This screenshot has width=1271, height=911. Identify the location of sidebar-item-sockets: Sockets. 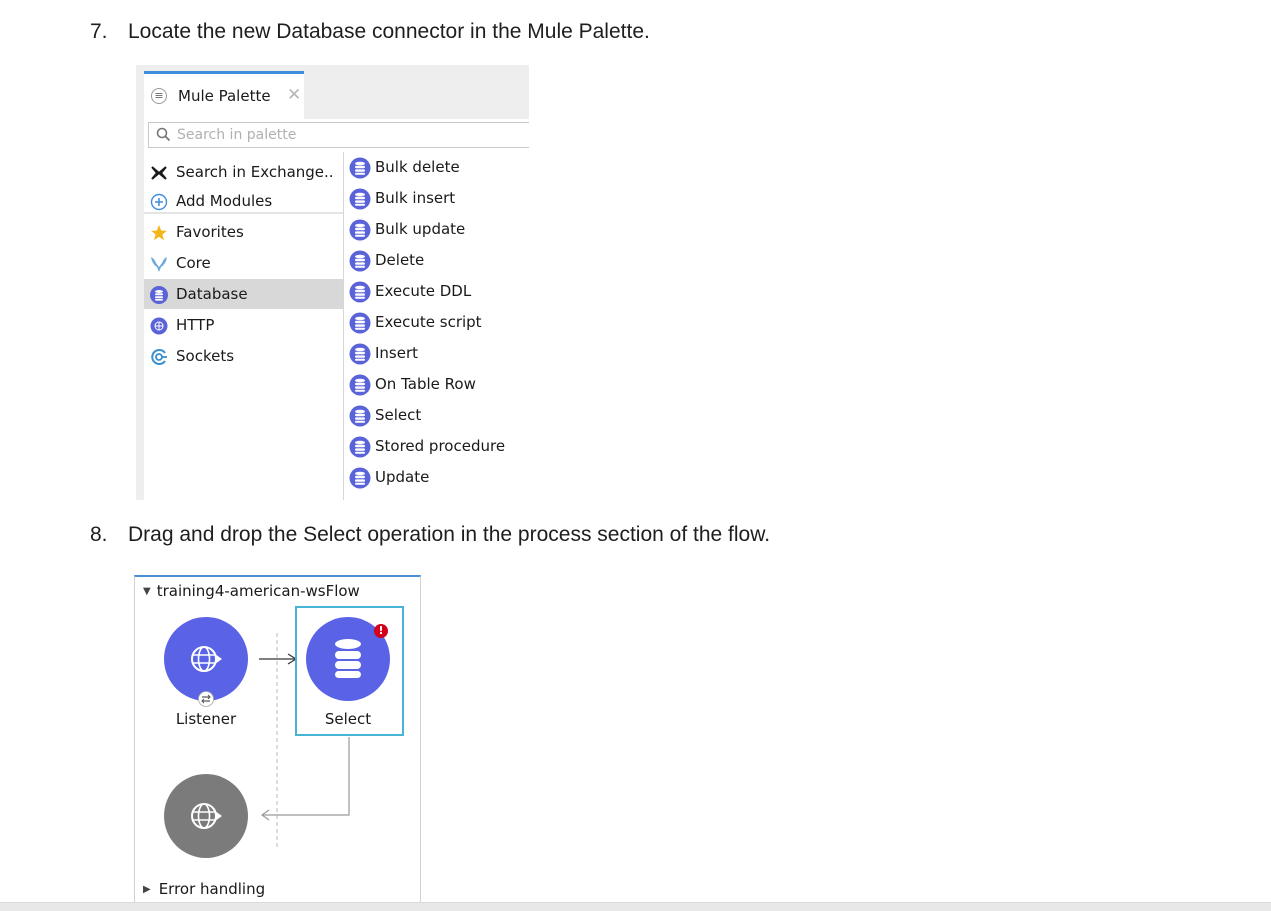
(243, 356).